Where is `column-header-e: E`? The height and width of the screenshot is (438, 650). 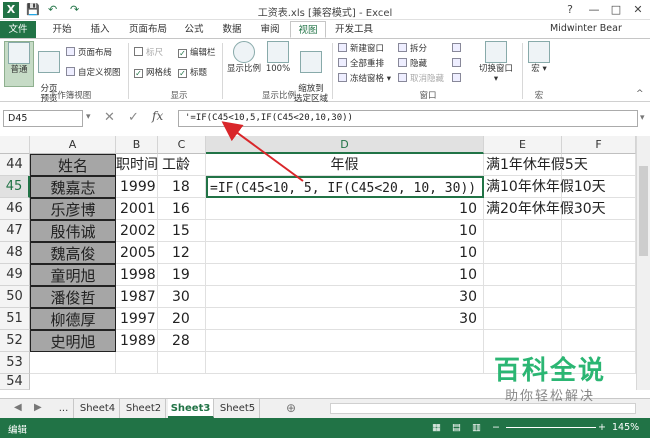
column-header-e: E is located at coordinates (523, 145).